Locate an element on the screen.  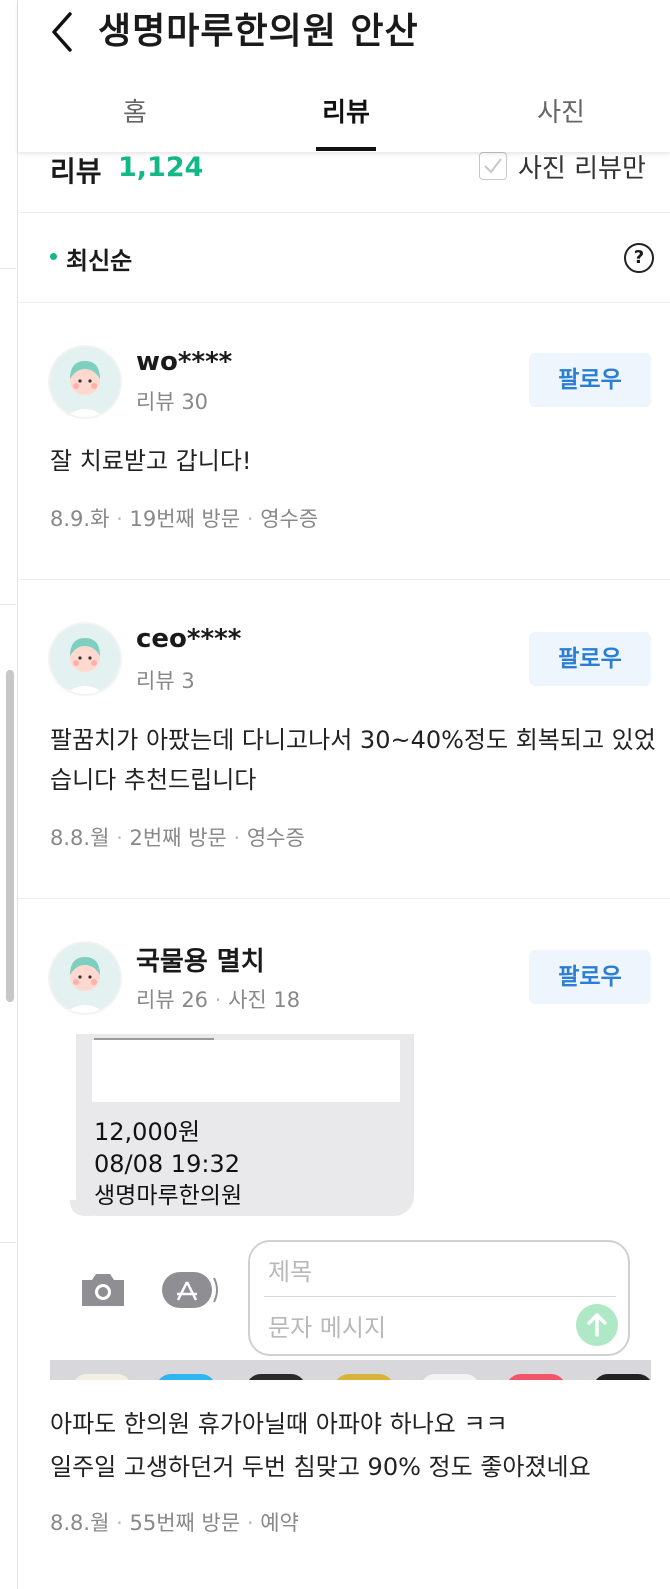
send-arrow-icon is located at coordinates (597, 1325).